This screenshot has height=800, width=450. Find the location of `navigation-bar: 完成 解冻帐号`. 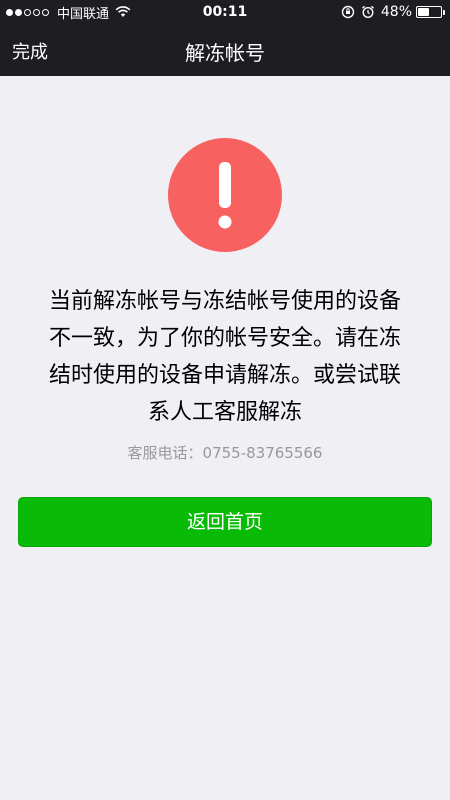

navigation-bar: 完成 解冻帐号 is located at coordinates (225, 50).